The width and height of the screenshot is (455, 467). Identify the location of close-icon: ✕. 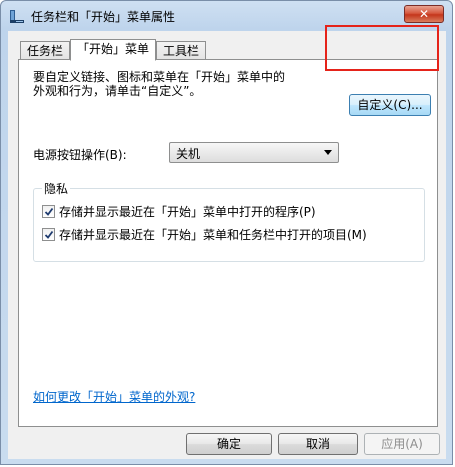
(424, 14).